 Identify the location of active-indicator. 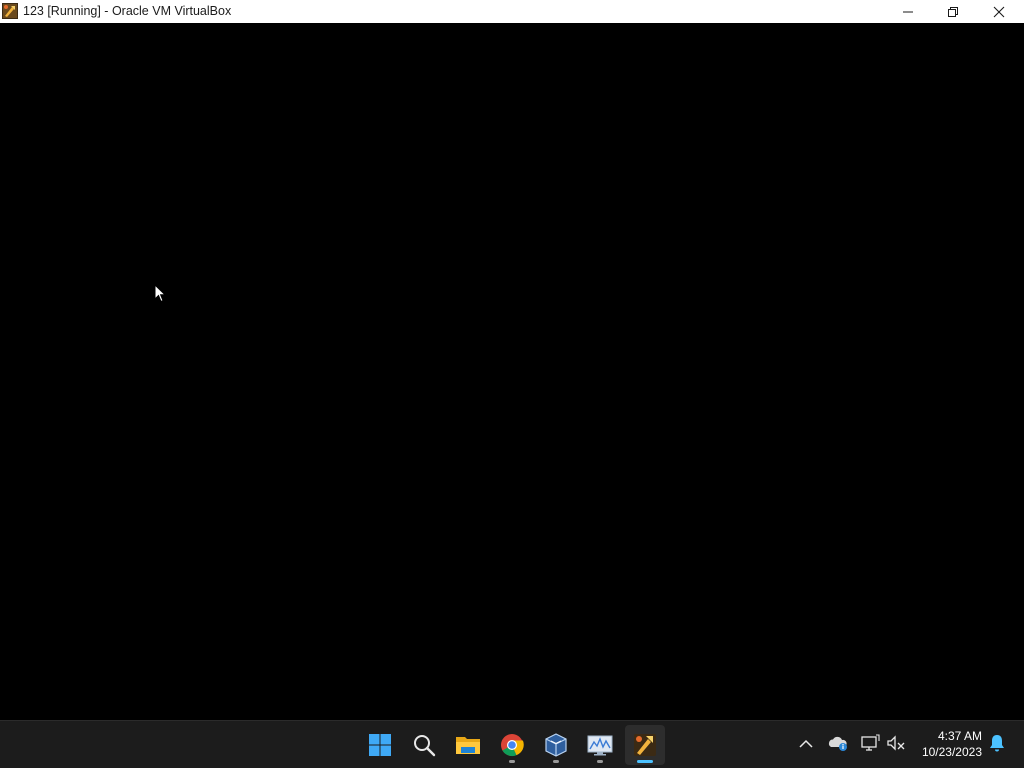
(645, 761).